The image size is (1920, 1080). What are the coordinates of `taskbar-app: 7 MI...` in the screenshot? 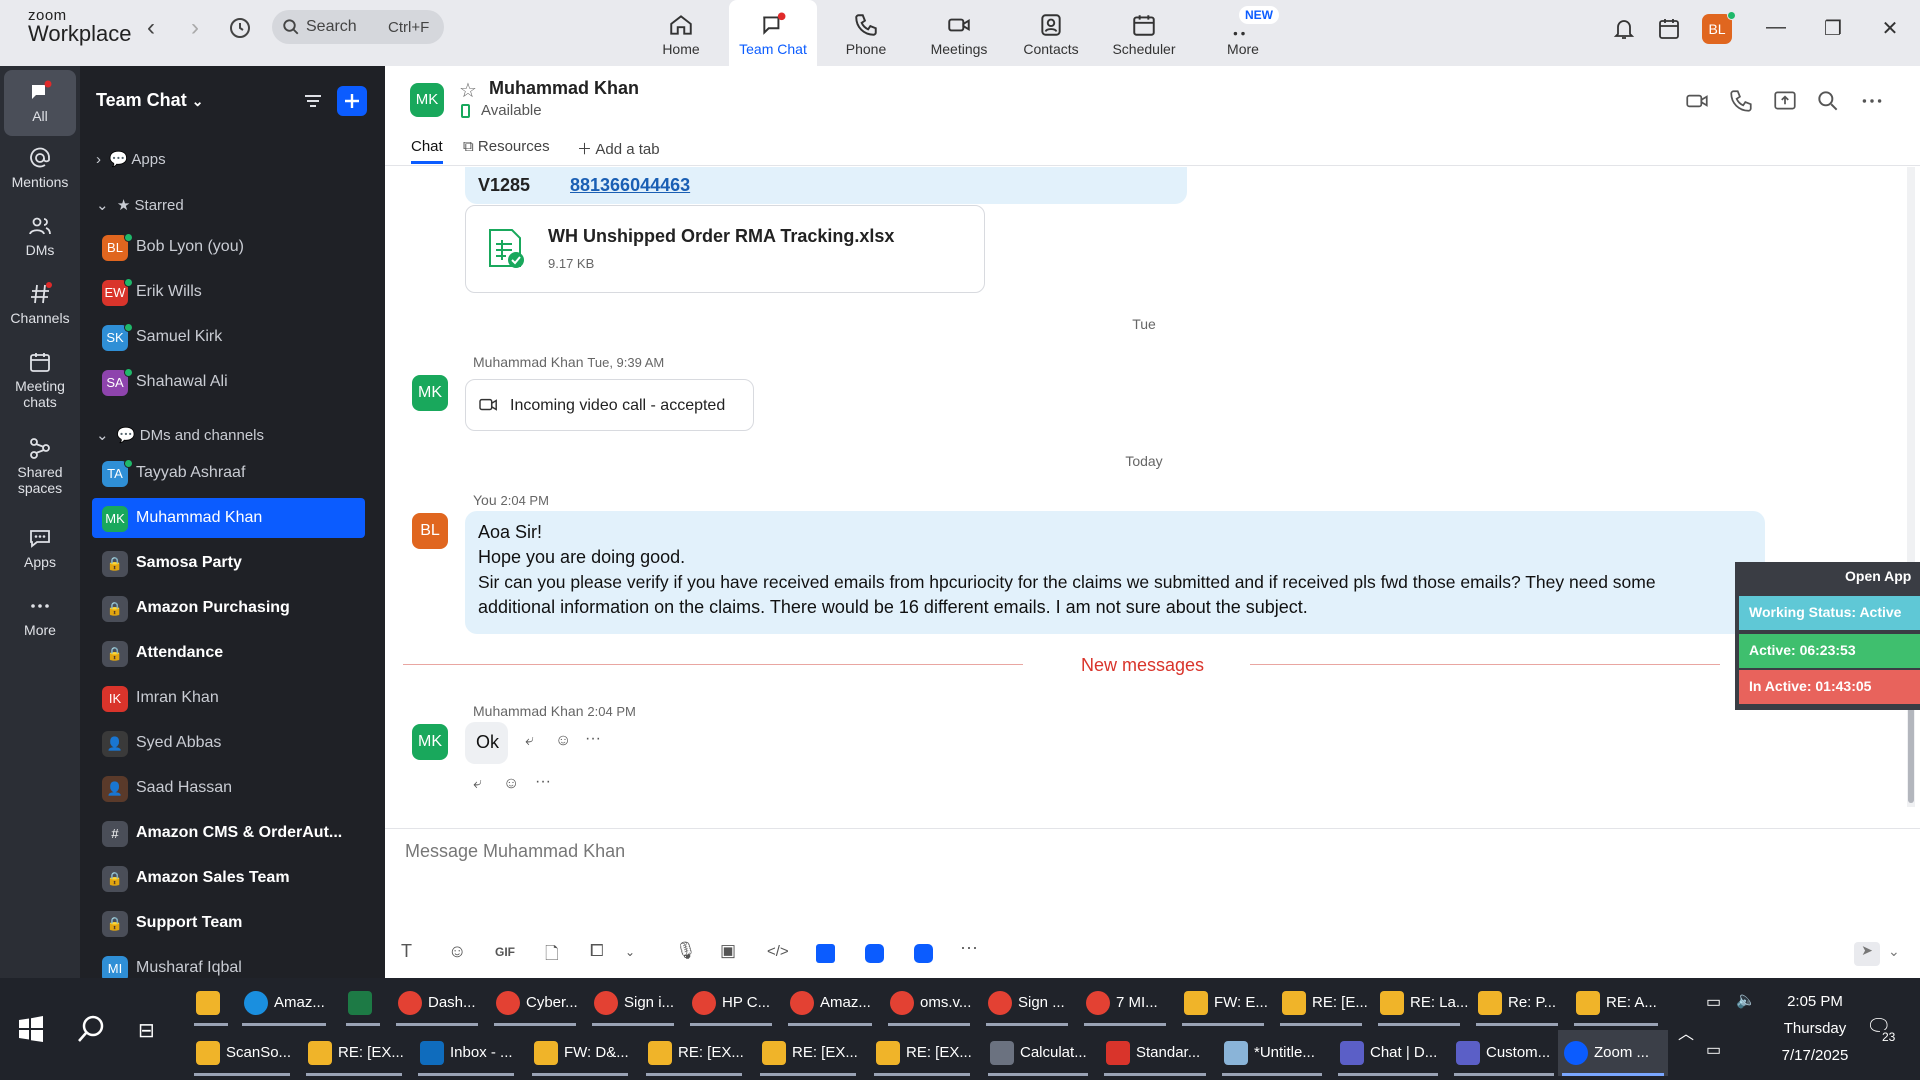 It's located at (1125, 1003).